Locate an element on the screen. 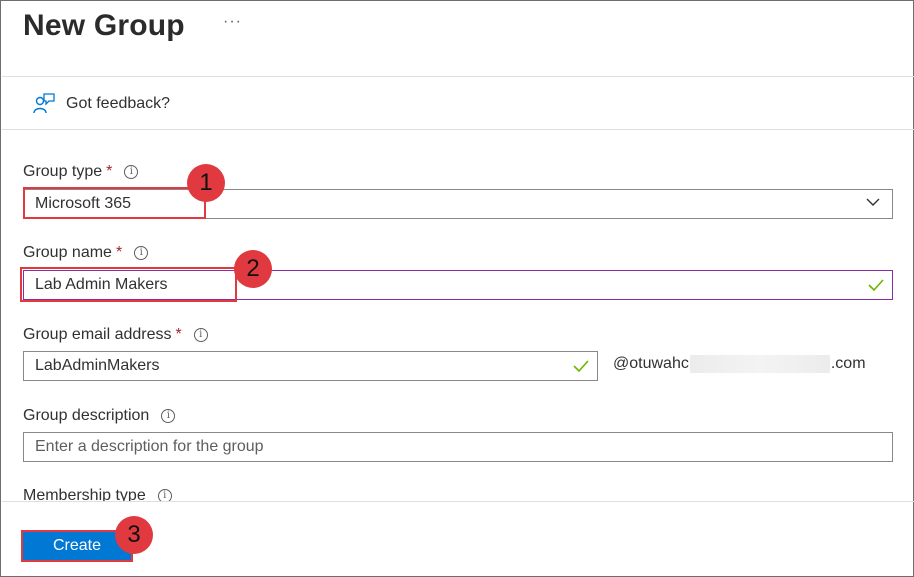 The height and width of the screenshot is (577, 914). chevron-down-icon is located at coordinates (873, 202).